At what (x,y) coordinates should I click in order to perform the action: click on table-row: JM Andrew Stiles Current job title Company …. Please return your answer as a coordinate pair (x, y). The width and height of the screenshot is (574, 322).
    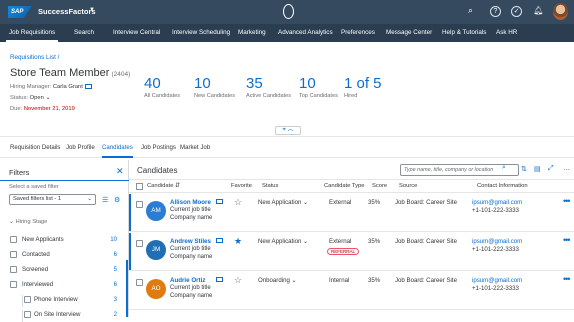
    Looking at the image, I should click on (351, 252).